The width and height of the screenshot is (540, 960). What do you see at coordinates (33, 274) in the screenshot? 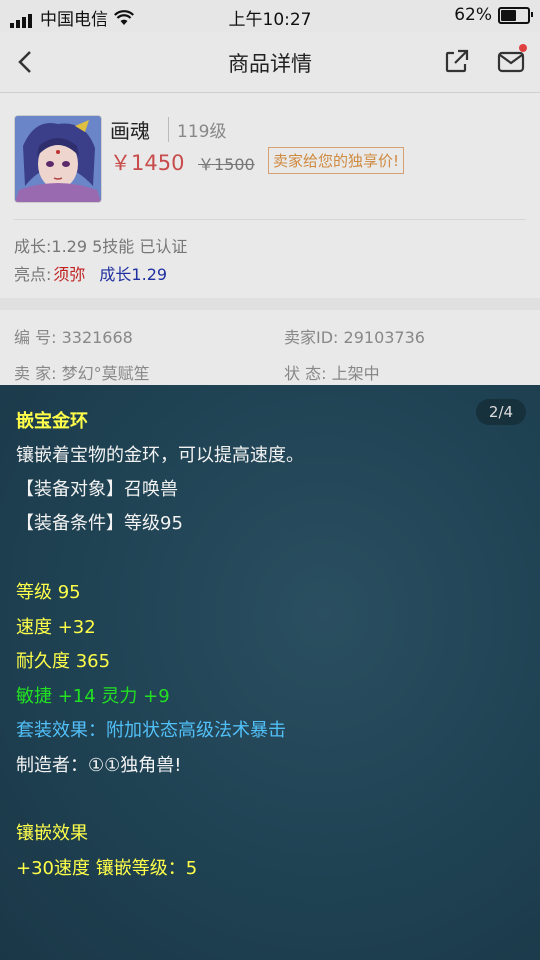
I see `highlight-label: 亮点:` at bounding box center [33, 274].